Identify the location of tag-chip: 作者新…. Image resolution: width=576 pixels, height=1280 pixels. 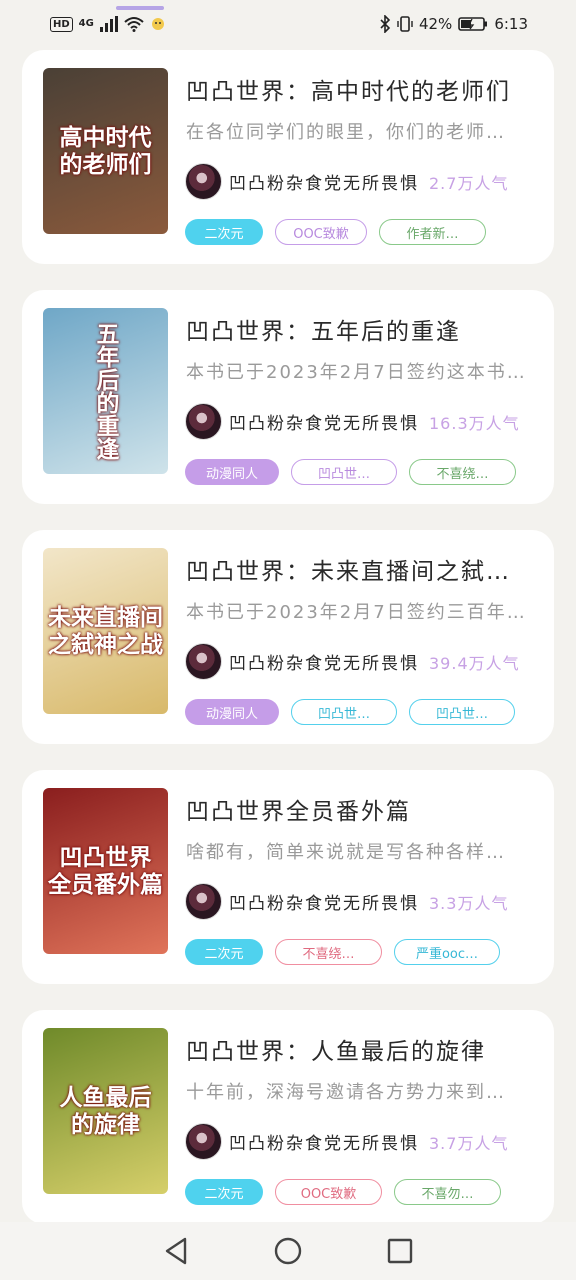
(432, 232).